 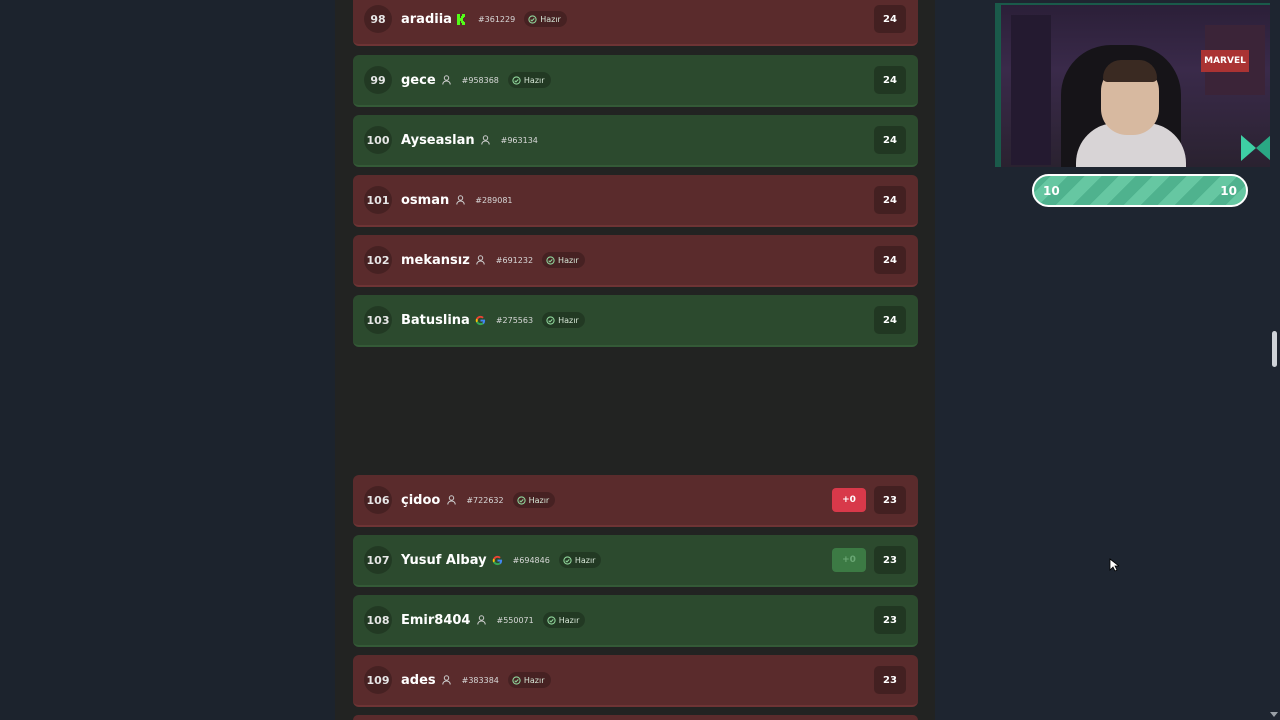 I want to click on kick-icon, so click(x=463, y=19).